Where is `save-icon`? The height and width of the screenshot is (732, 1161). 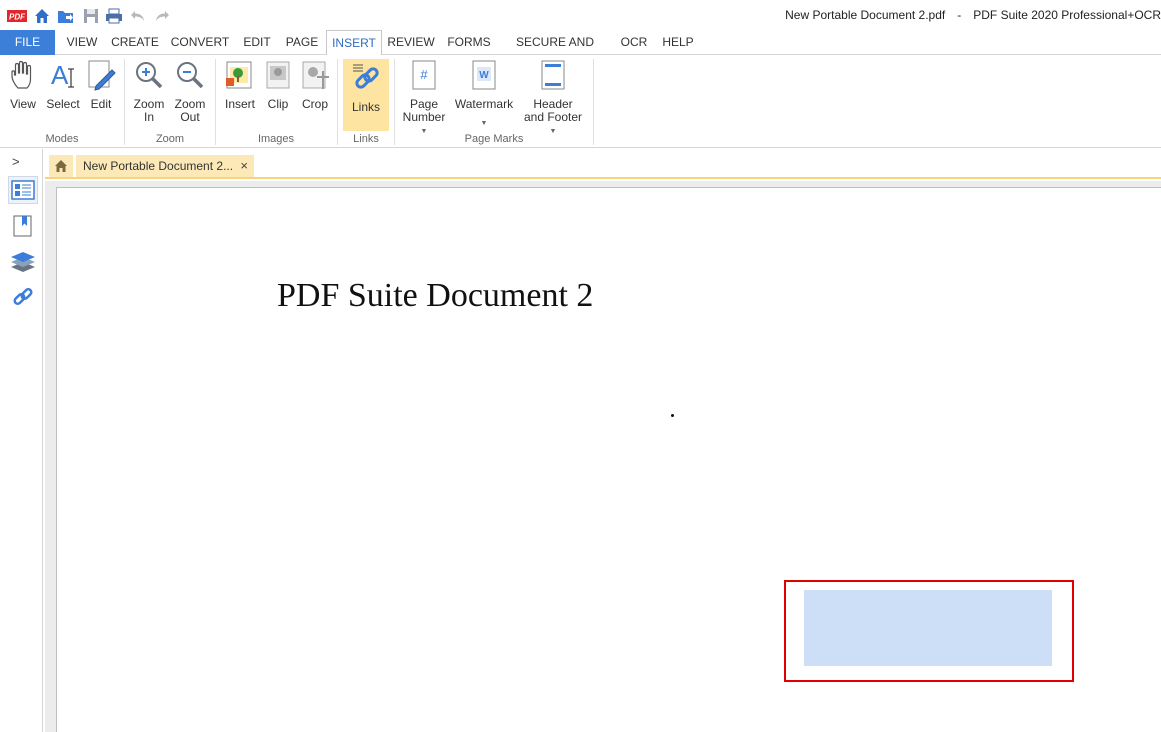 save-icon is located at coordinates (91, 16).